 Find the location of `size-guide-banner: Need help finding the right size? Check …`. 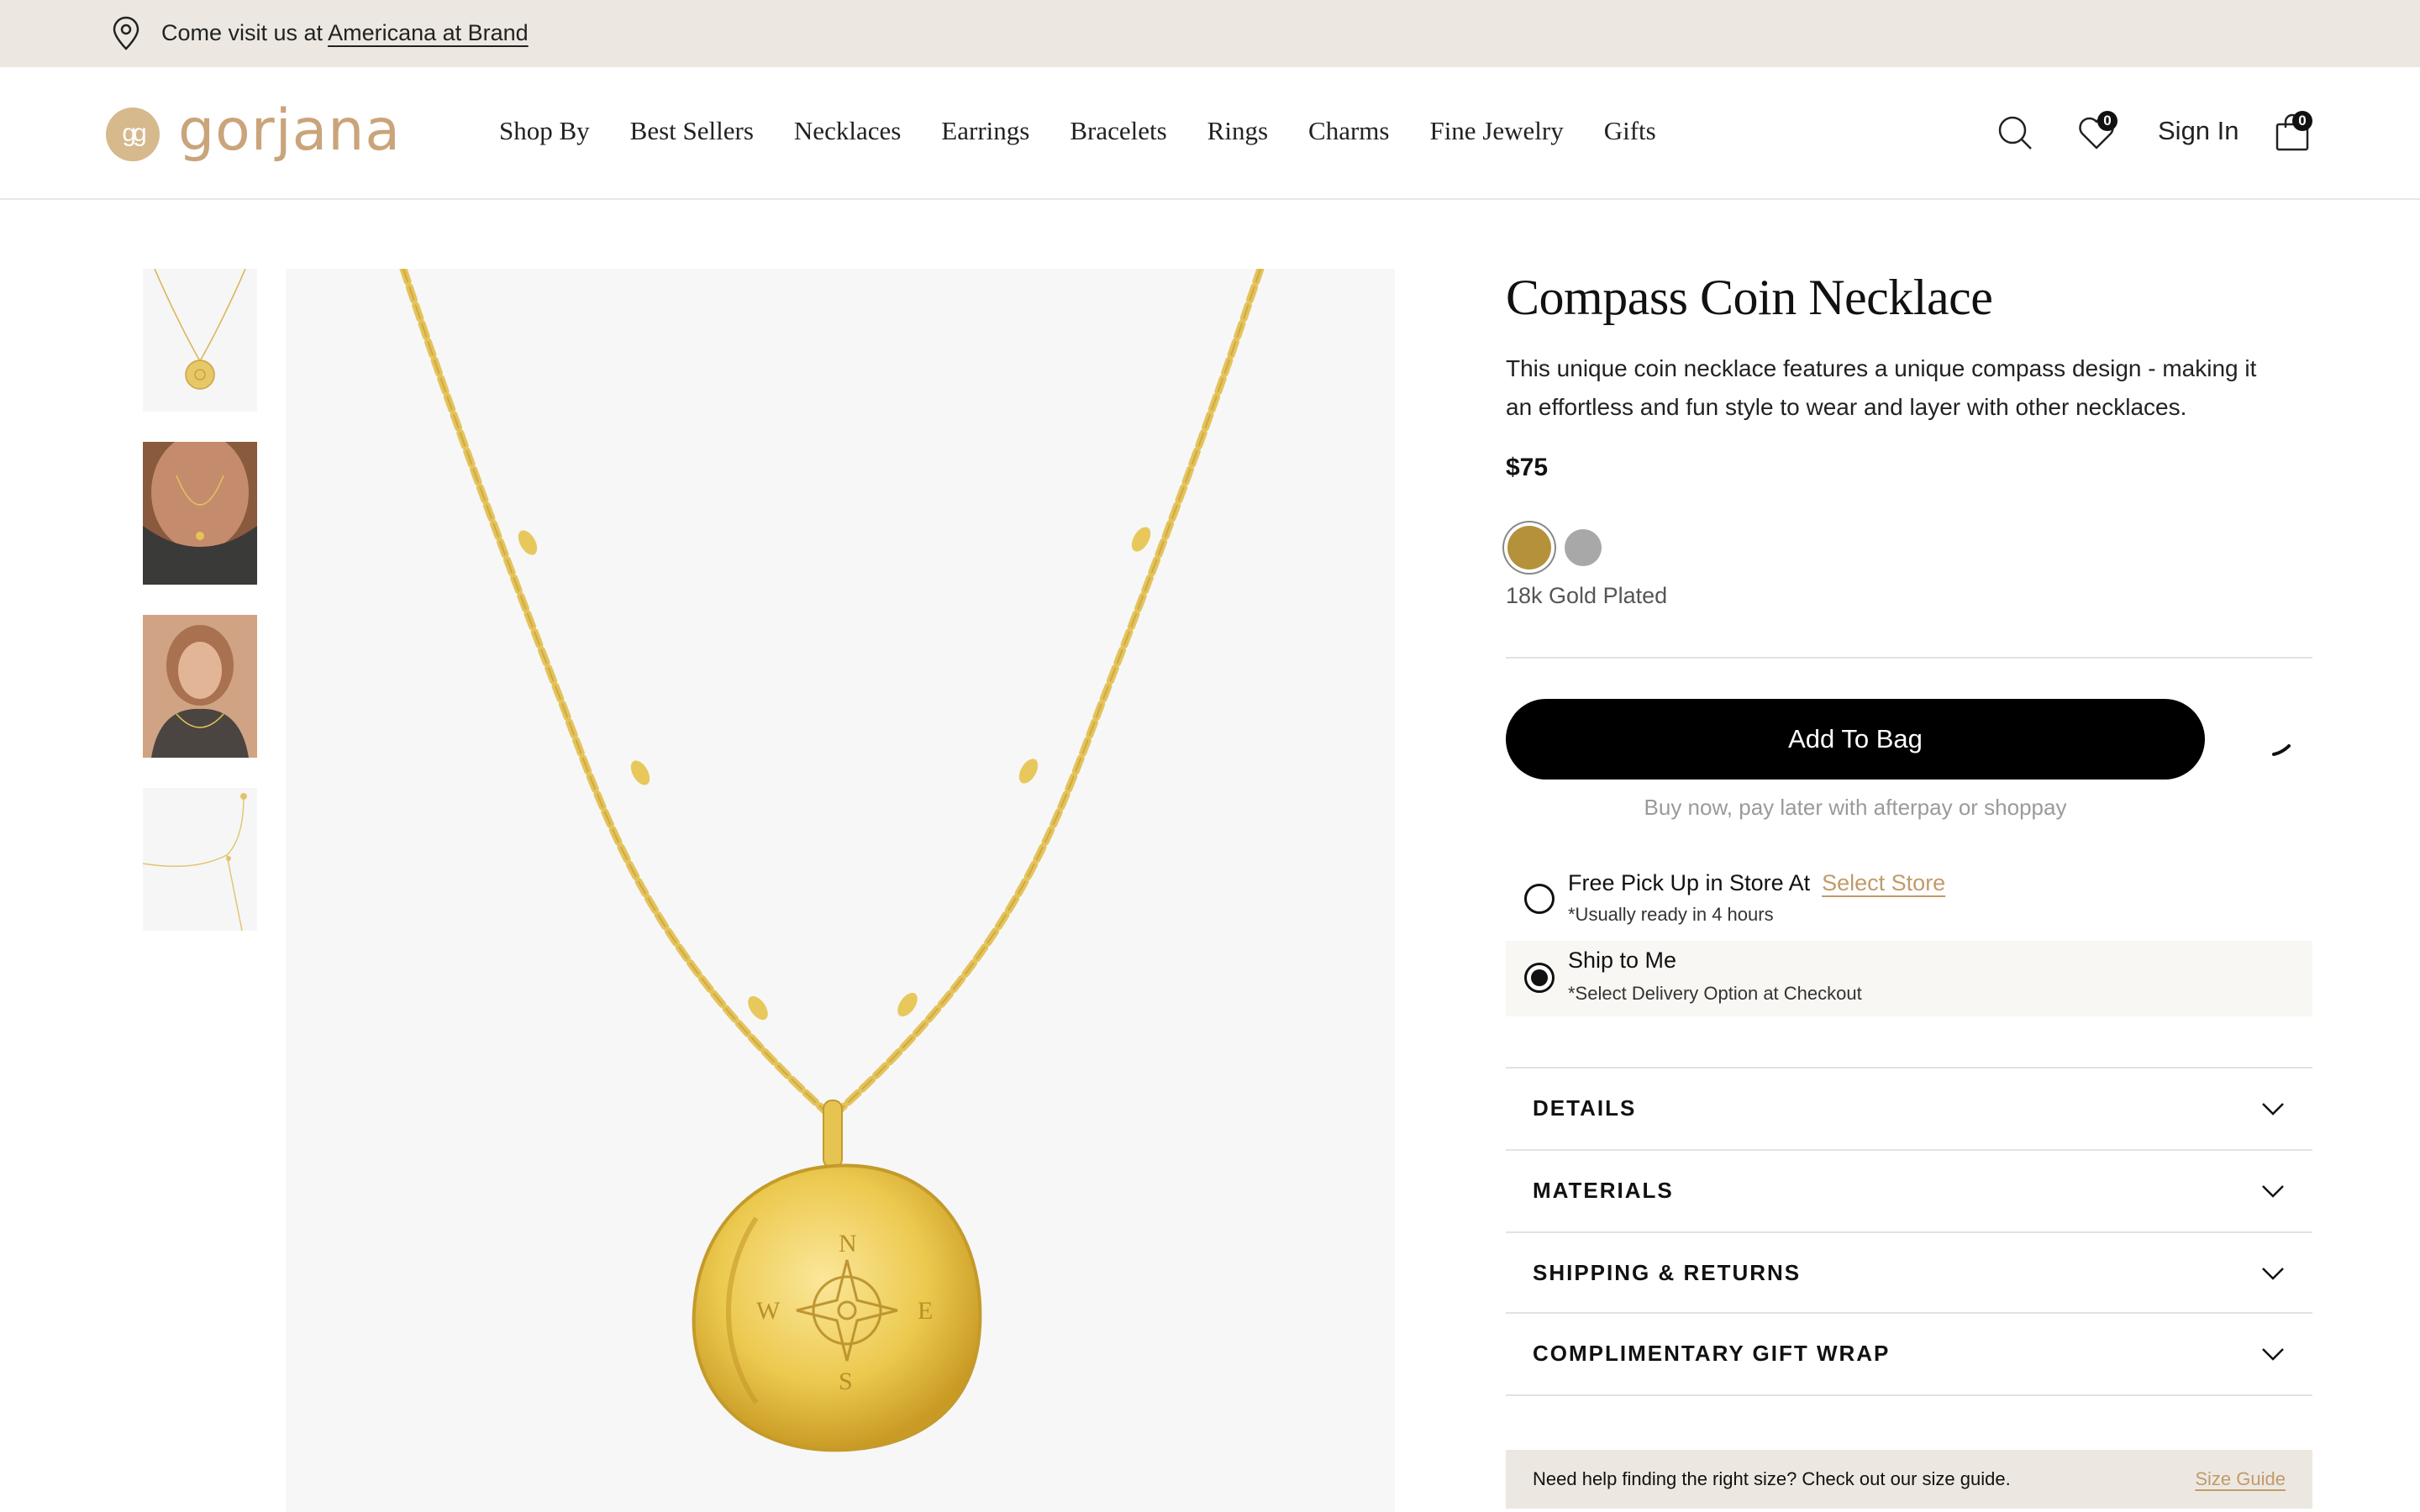

size-guide-banner: Need help finding the right size? Check … is located at coordinates (1909, 1479).